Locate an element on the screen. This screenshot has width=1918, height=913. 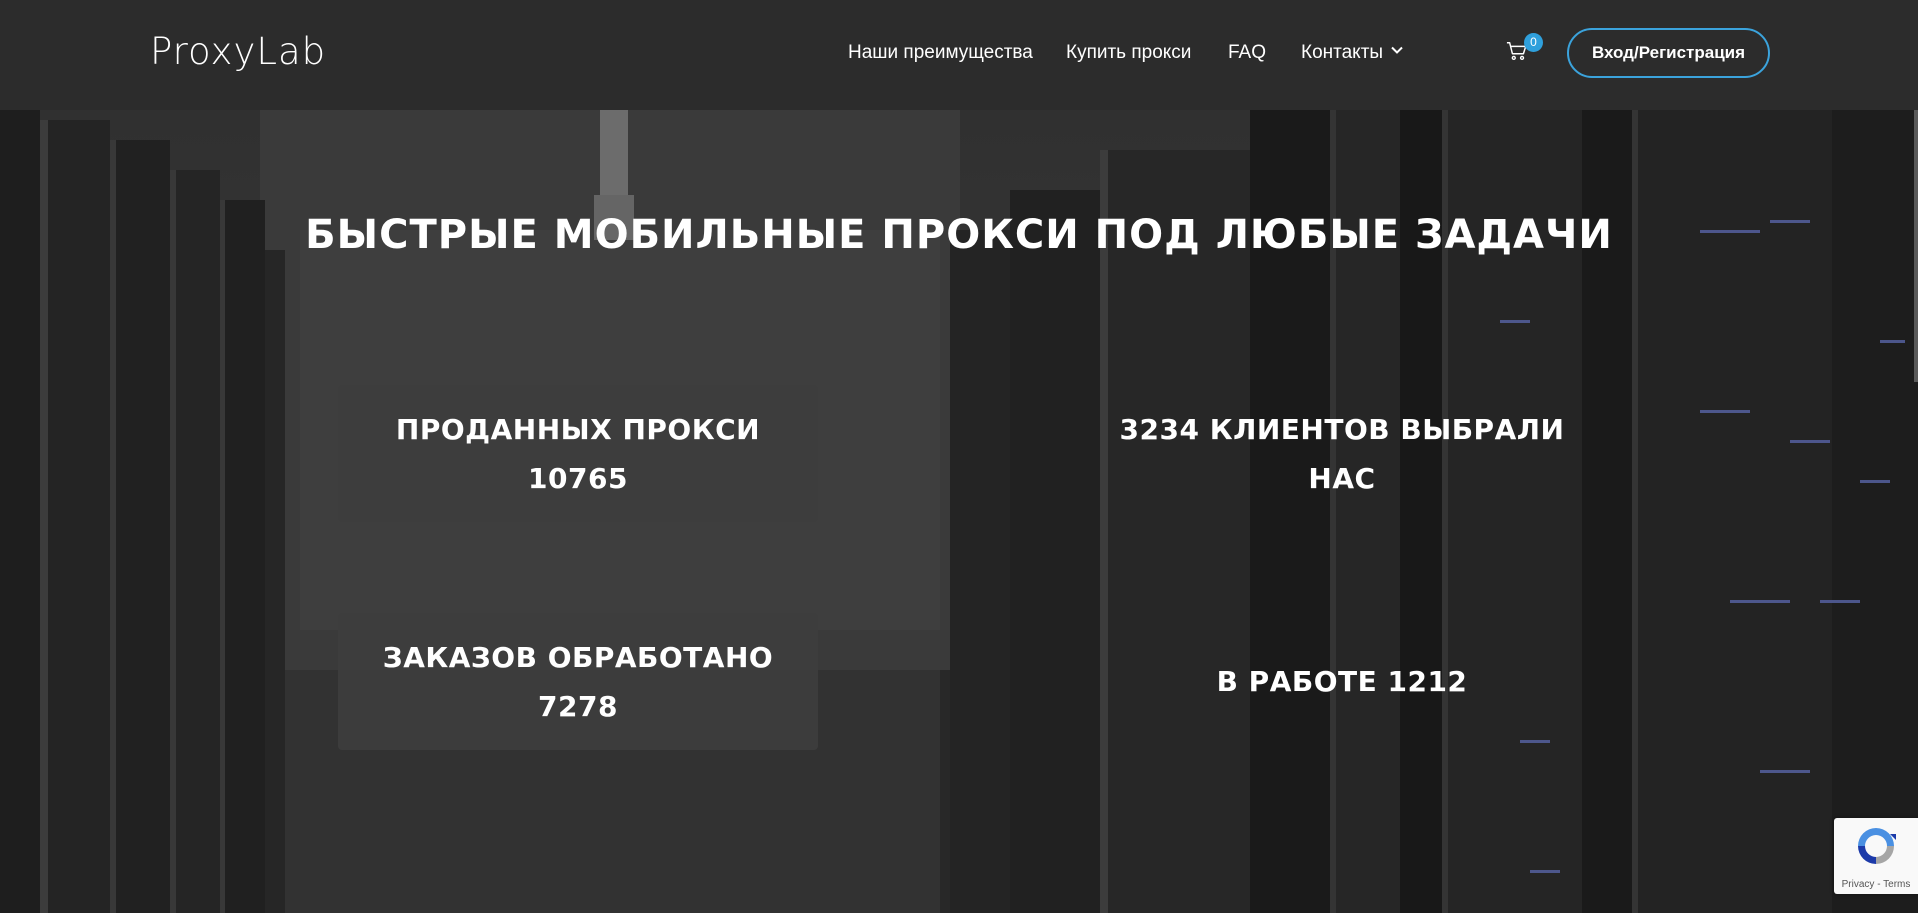
nav-item-buy-proxy: Купить прокси is located at coordinates (1128, 53).